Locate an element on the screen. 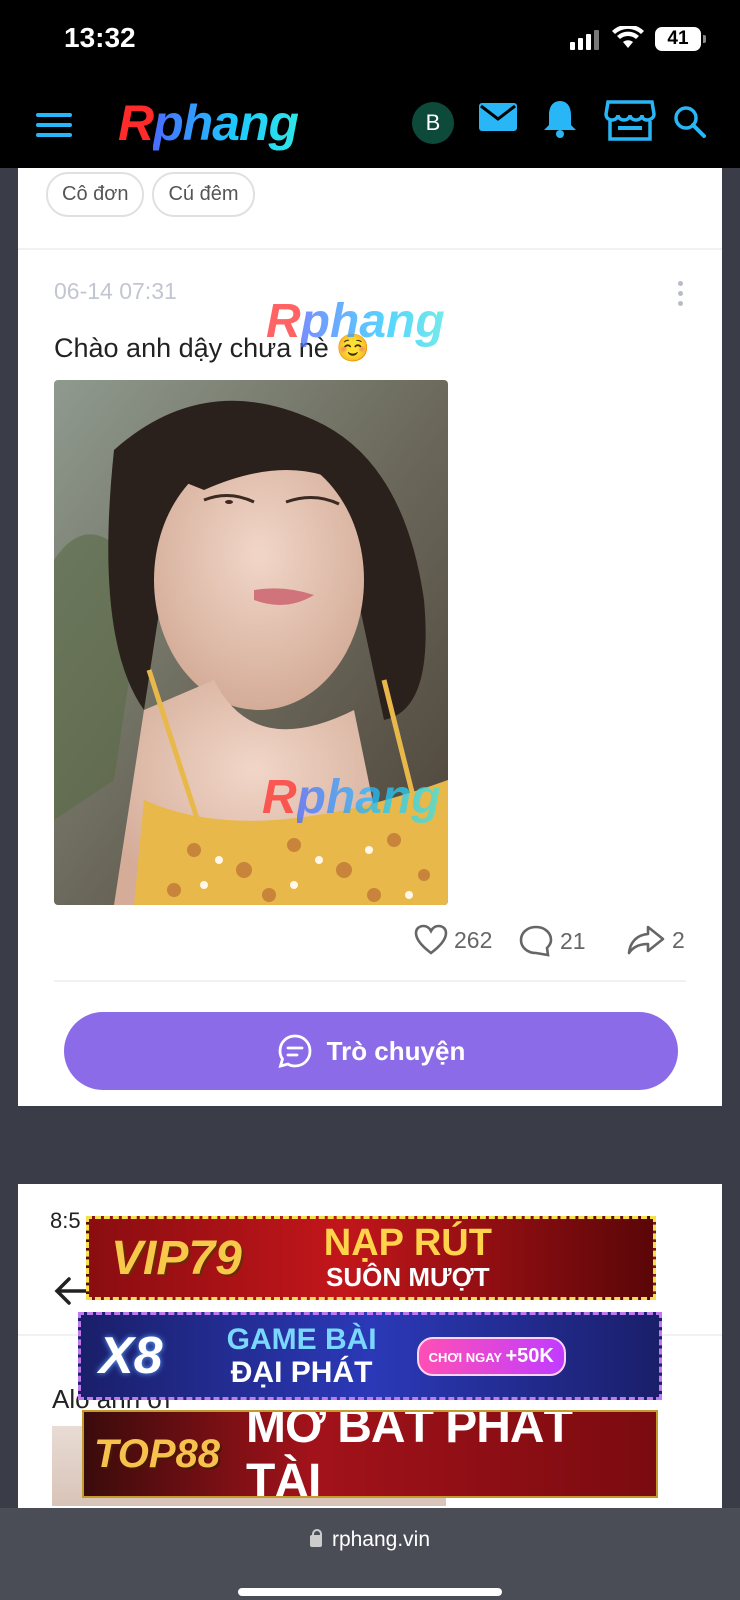 This screenshot has height=1600, width=740. tag-chip: Cú đêm is located at coordinates (203, 194).